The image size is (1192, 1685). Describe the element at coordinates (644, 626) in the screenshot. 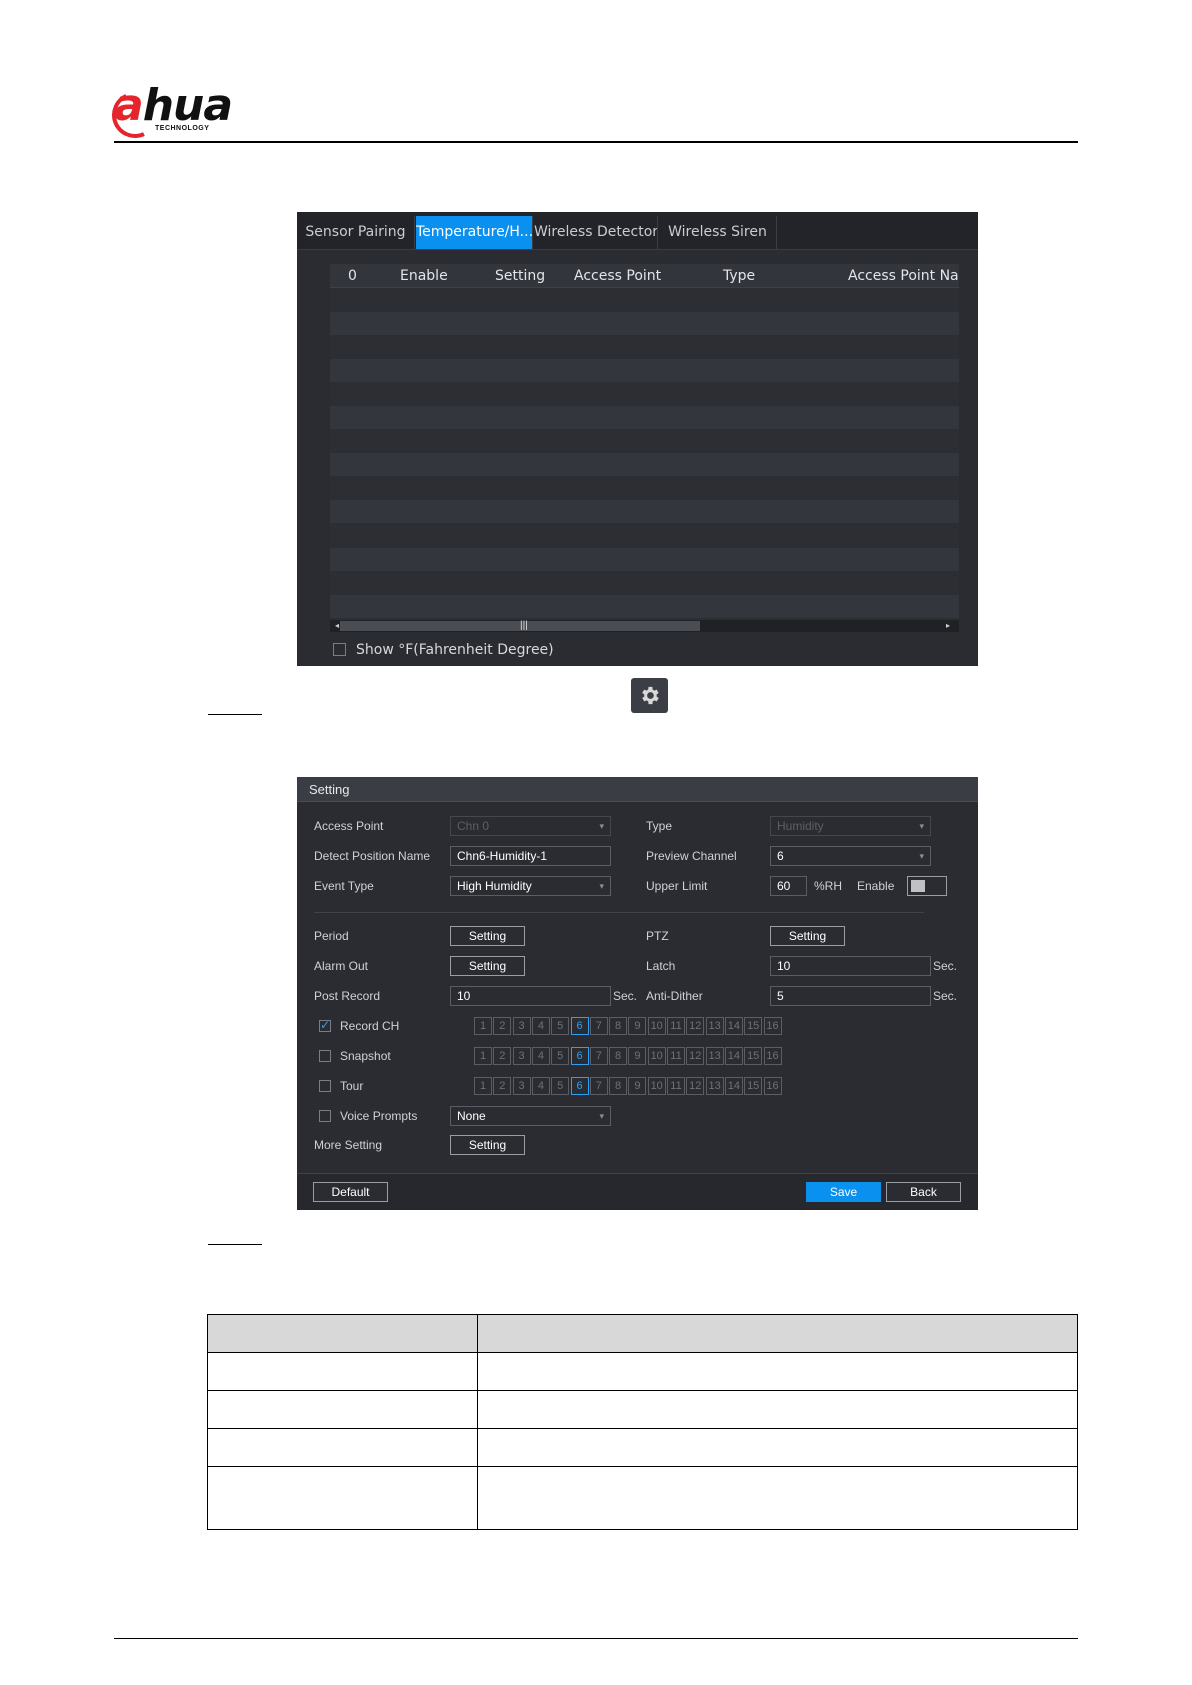

I see `horizontal-scrollbar: ◂ ||| ▸` at that location.